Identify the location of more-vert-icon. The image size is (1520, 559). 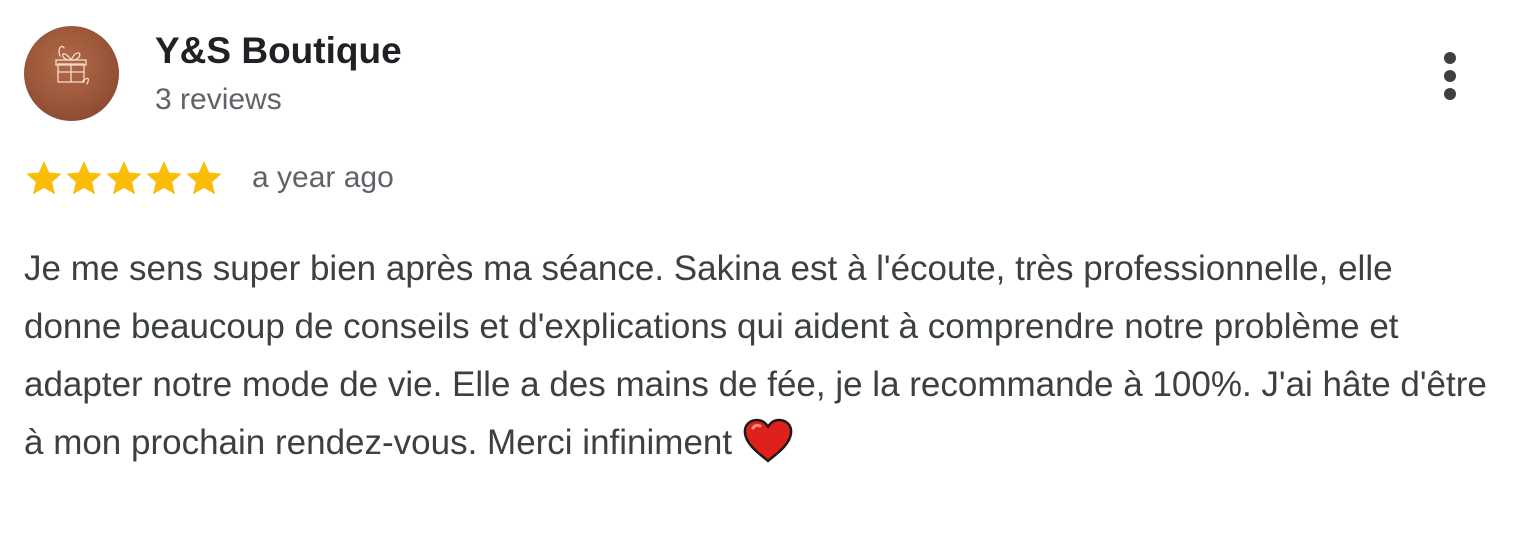
(1450, 58).